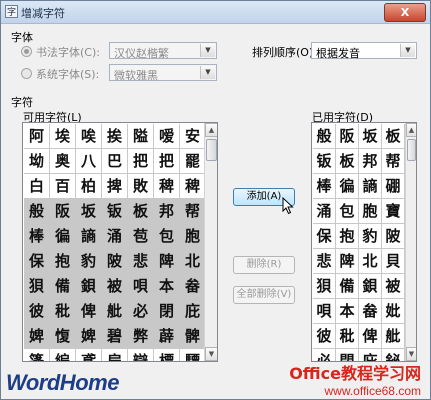  I want to click on char-cell: 硼, so click(393, 186).